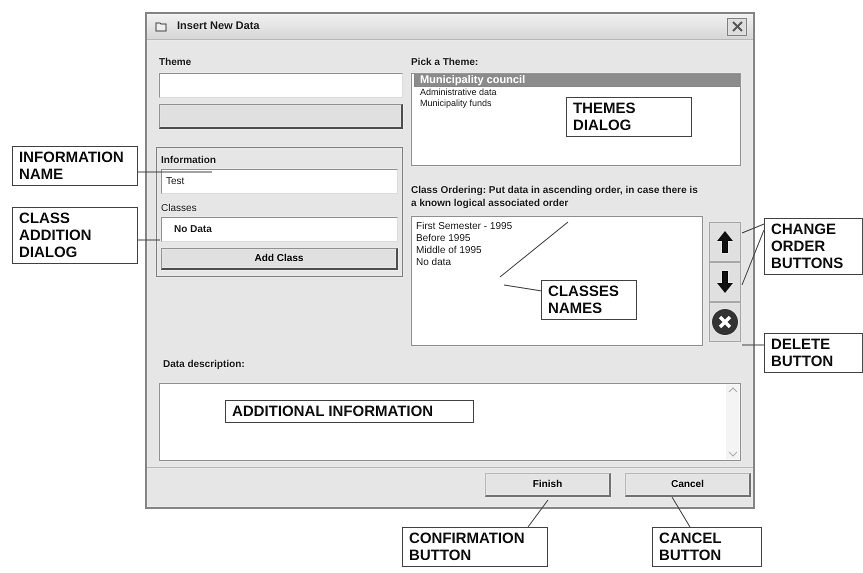  What do you see at coordinates (688, 484) in the screenshot?
I see `cancel-button: Cancel` at bounding box center [688, 484].